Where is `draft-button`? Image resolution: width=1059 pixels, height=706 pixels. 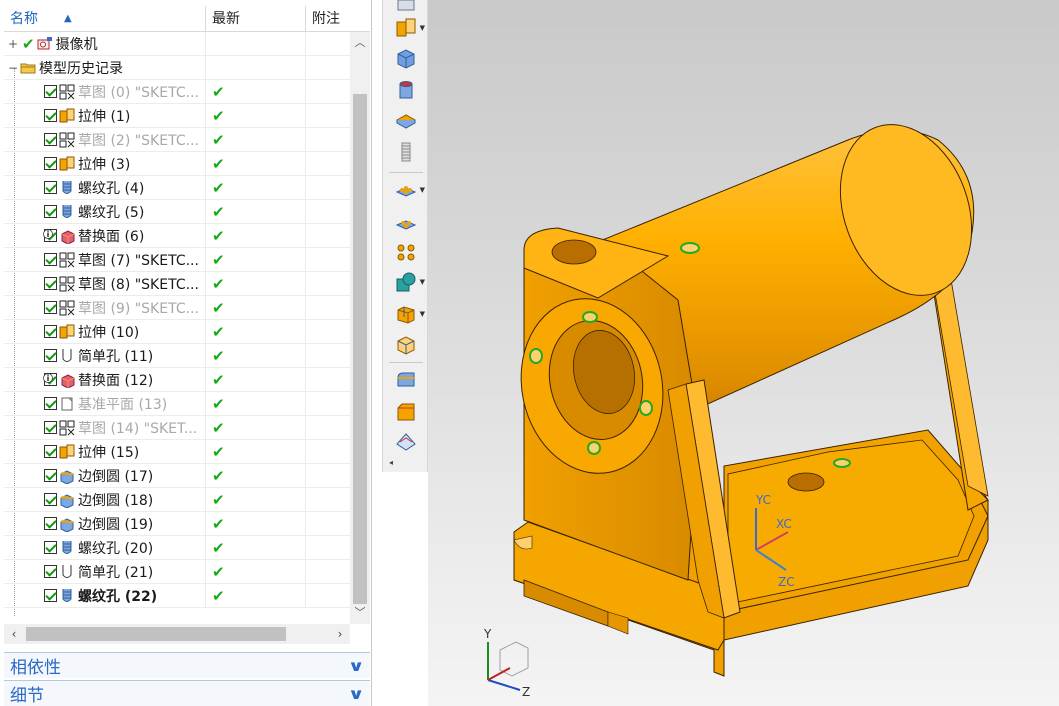 draft-button is located at coordinates (406, 442).